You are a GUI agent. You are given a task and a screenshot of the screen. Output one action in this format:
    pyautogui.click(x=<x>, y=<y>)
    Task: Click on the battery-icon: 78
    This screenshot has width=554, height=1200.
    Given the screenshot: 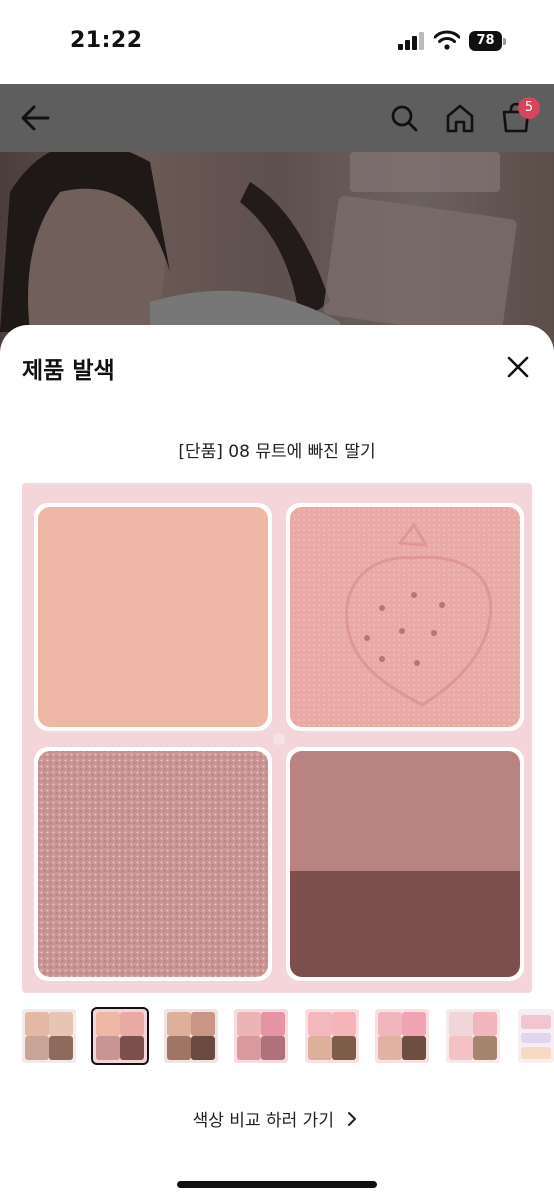 What is the action you would take?
    pyautogui.click(x=487, y=41)
    